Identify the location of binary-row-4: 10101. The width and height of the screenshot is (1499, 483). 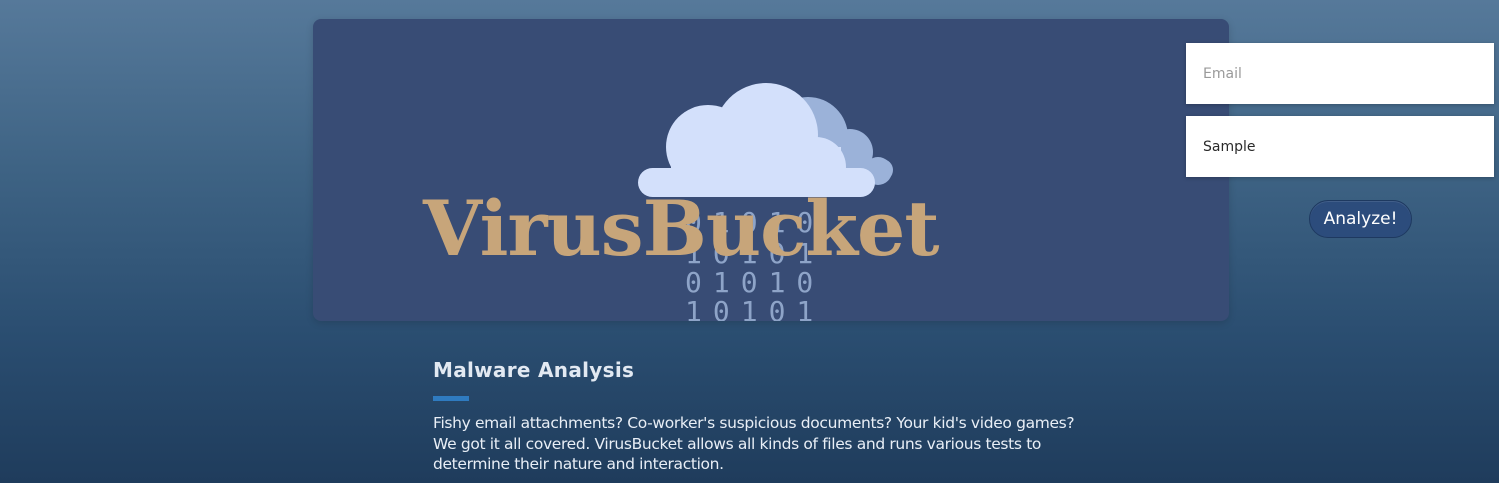
(755, 308).